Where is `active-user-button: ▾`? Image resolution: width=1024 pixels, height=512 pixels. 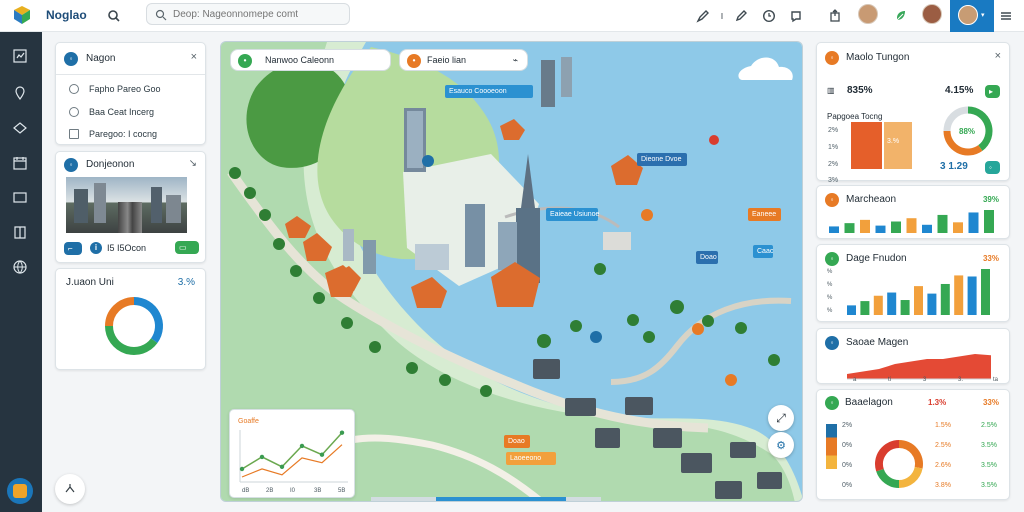 active-user-button: ▾ is located at coordinates (972, 16).